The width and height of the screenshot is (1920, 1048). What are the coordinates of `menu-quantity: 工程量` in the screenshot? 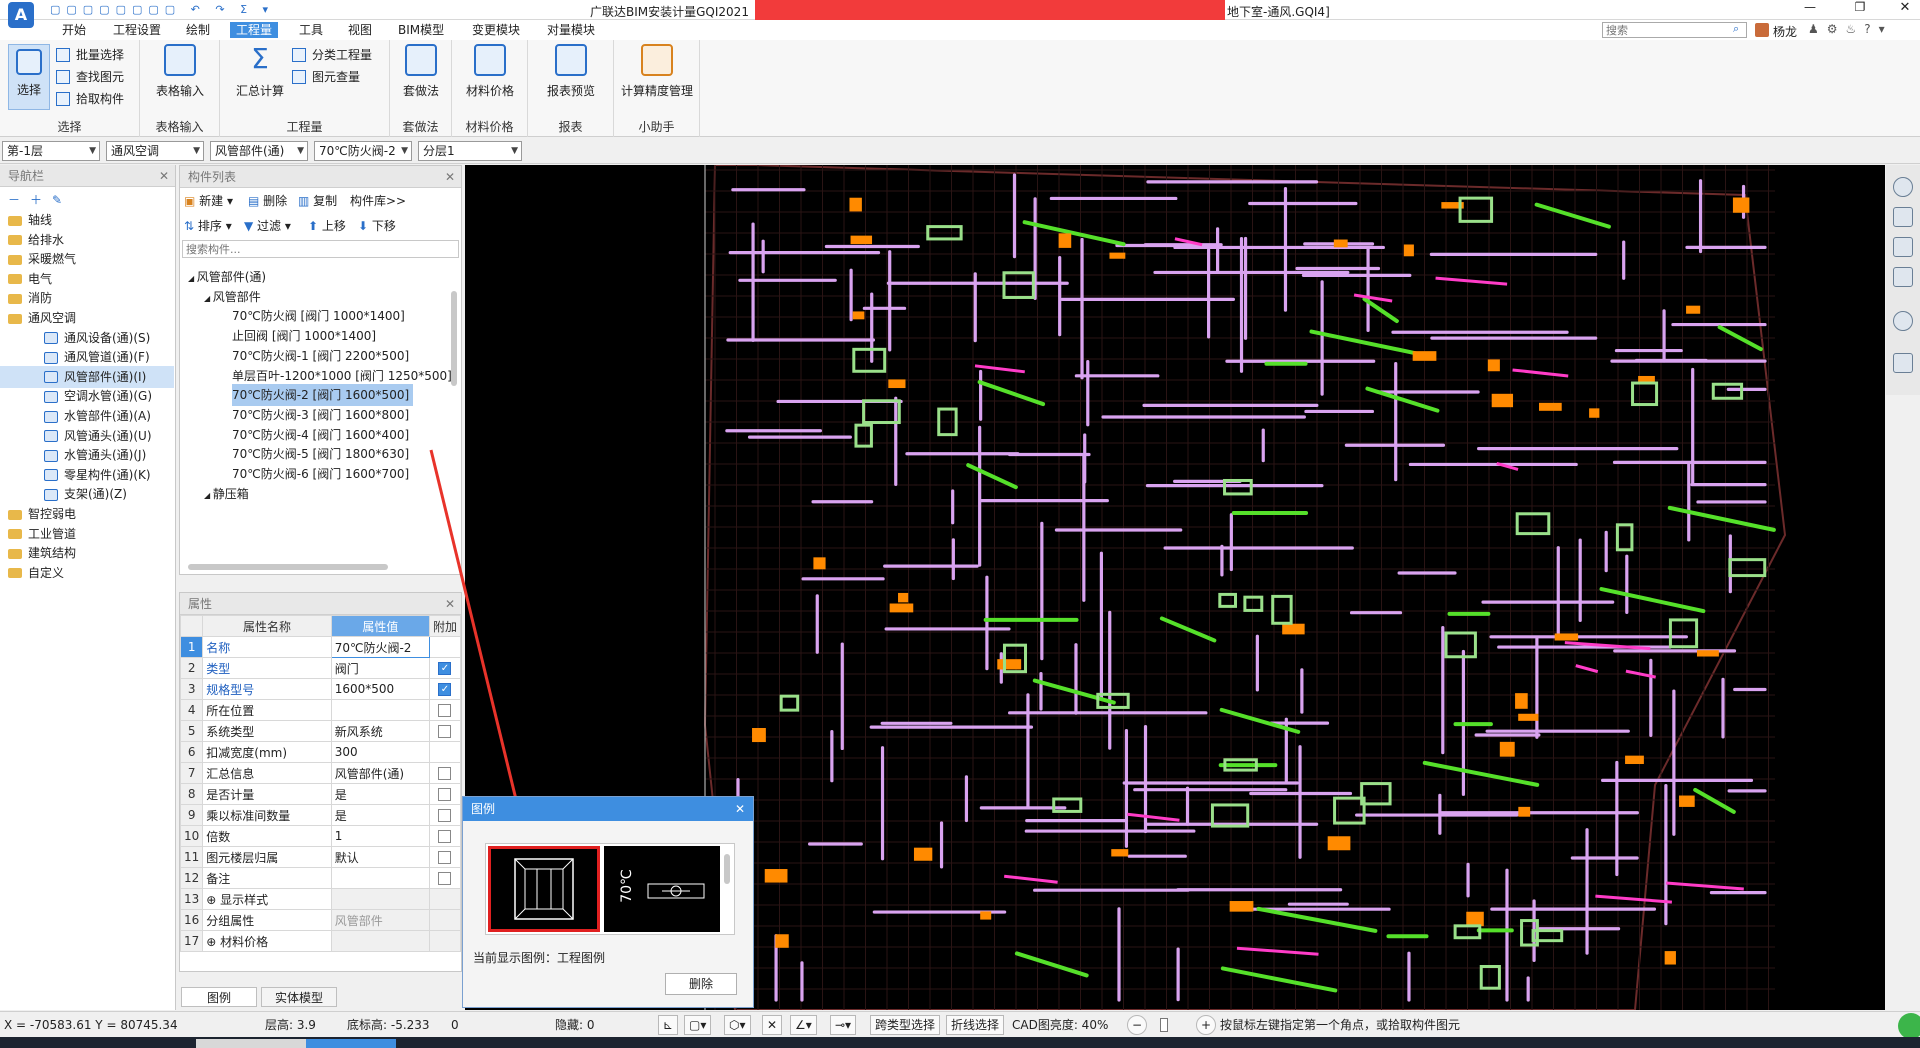 It's located at (254, 30).